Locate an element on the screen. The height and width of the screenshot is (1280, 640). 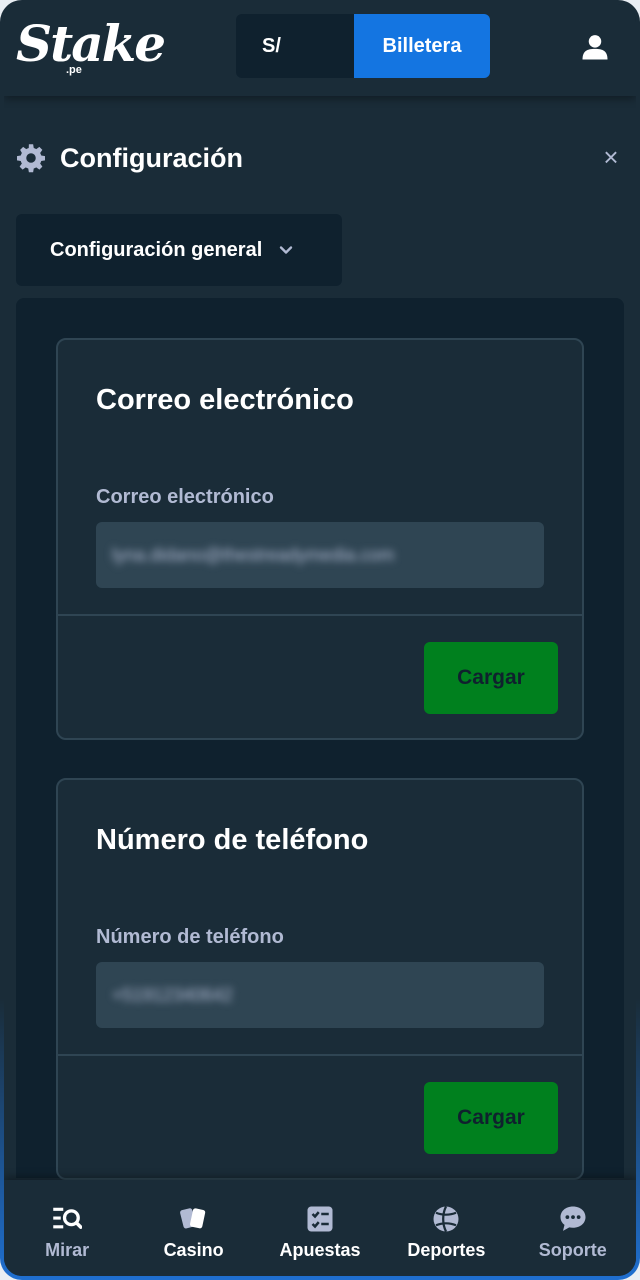
stake-logo: Stake .pe is located at coordinates (91, 48).